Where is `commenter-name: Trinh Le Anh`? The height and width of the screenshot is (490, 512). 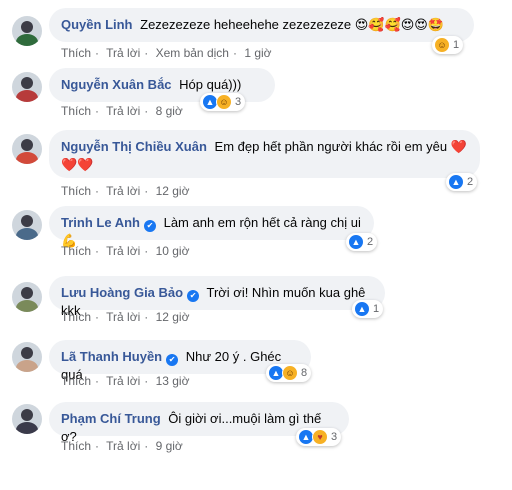
commenter-name: Trinh Le Anh is located at coordinates (100, 222).